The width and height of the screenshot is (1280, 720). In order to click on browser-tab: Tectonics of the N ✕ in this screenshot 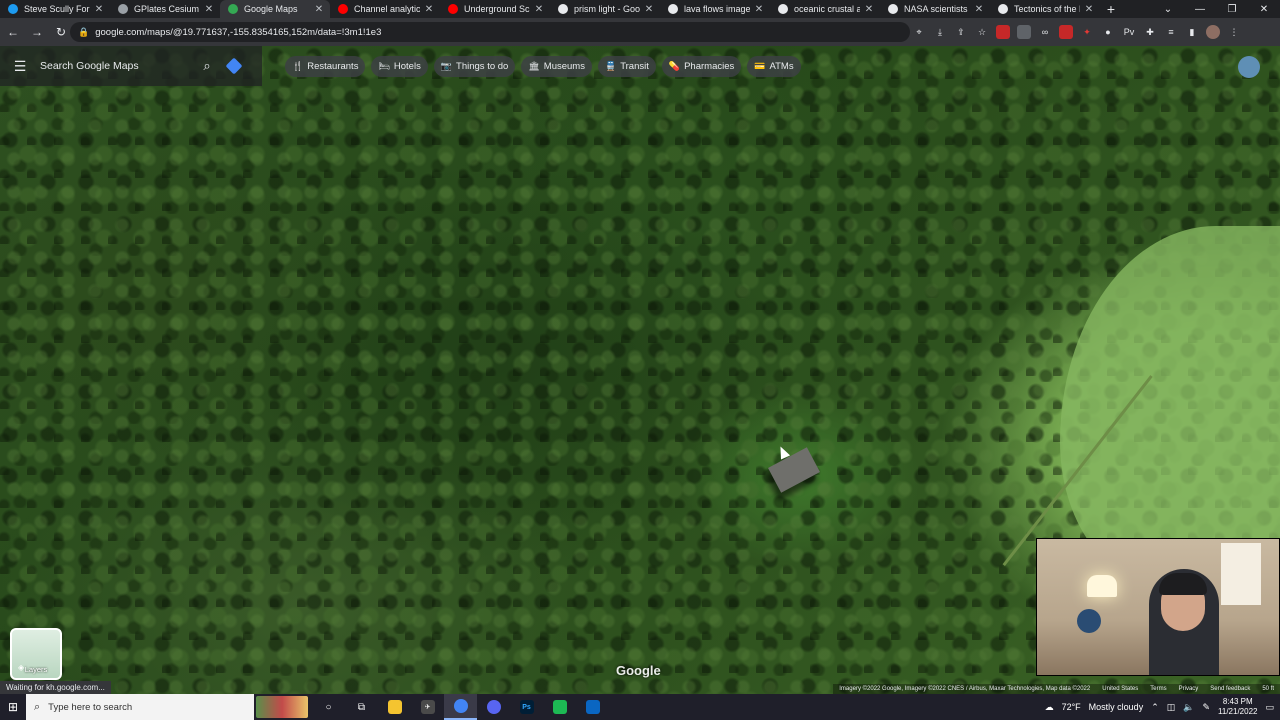, I will do `click(1045, 9)`.